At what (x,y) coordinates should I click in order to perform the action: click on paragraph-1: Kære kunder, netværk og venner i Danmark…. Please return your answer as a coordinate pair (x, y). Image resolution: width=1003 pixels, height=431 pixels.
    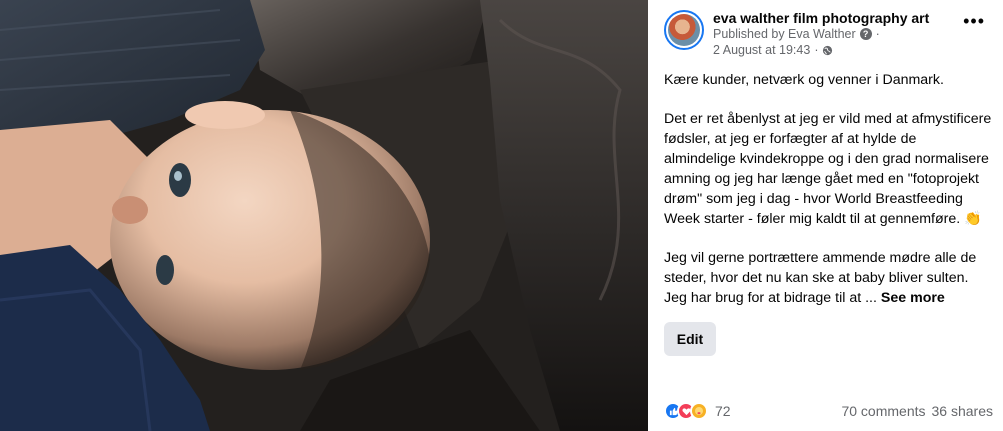
    Looking at the image, I should click on (804, 80).